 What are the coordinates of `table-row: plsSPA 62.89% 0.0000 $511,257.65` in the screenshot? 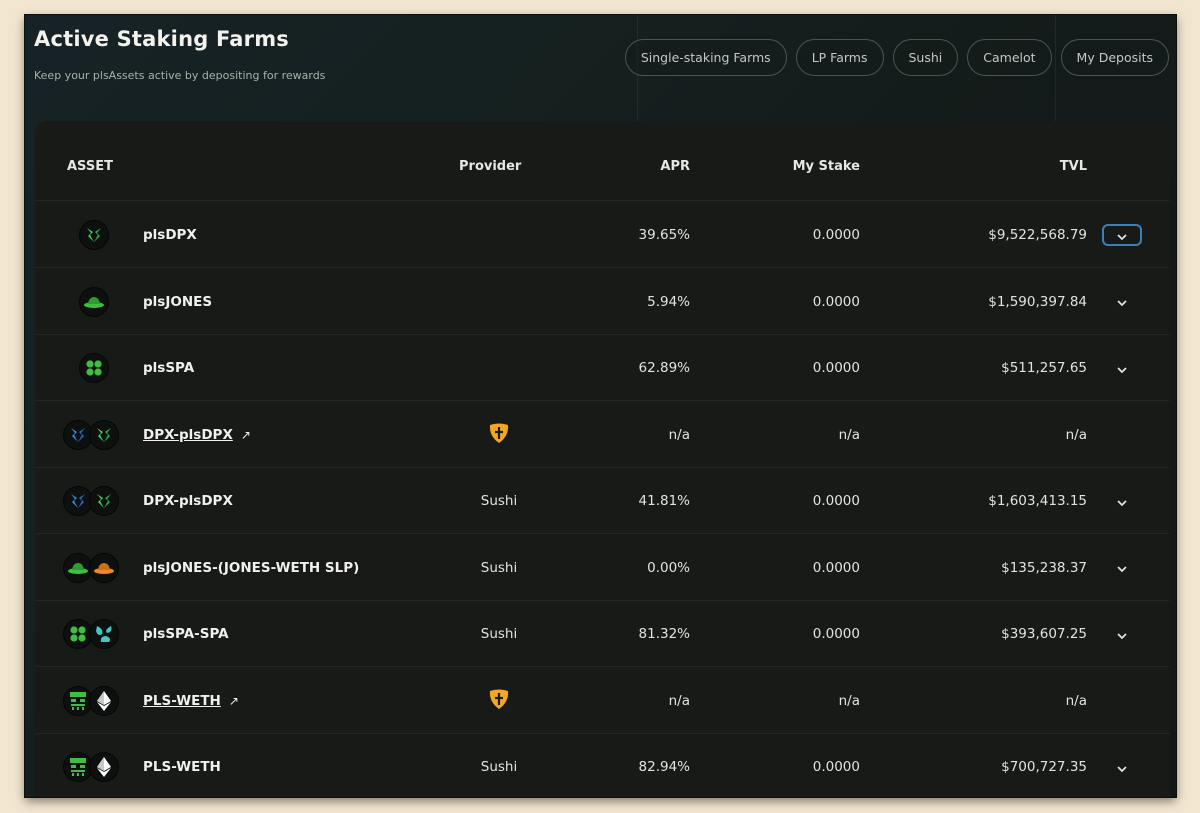 It's located at (602, 368).